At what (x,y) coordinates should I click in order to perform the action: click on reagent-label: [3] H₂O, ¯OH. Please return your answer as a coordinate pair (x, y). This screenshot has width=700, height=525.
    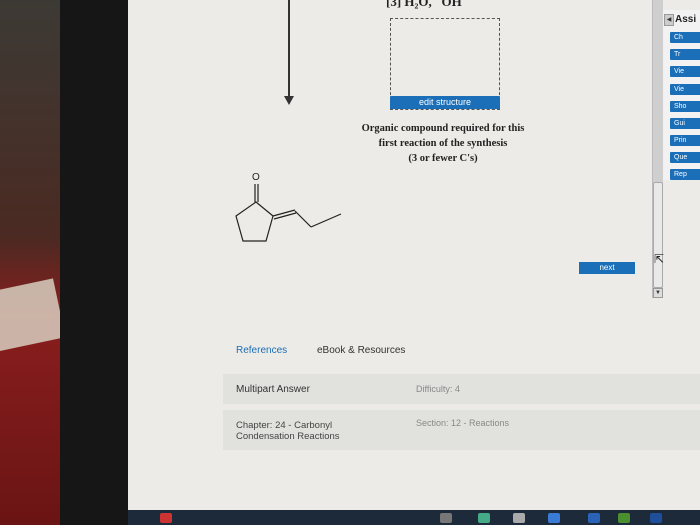
    Looking at the image, I should click on (424, 4).